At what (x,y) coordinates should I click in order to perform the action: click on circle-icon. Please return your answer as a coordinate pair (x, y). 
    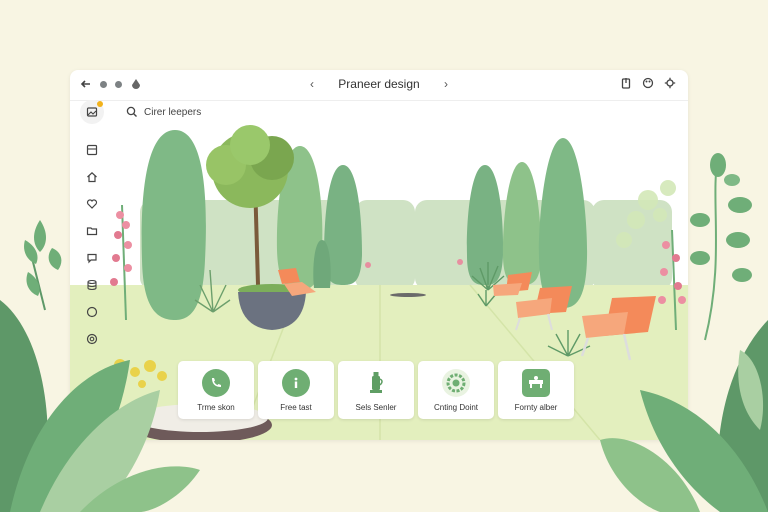
    Looking at the image, I should click on (92, 312).